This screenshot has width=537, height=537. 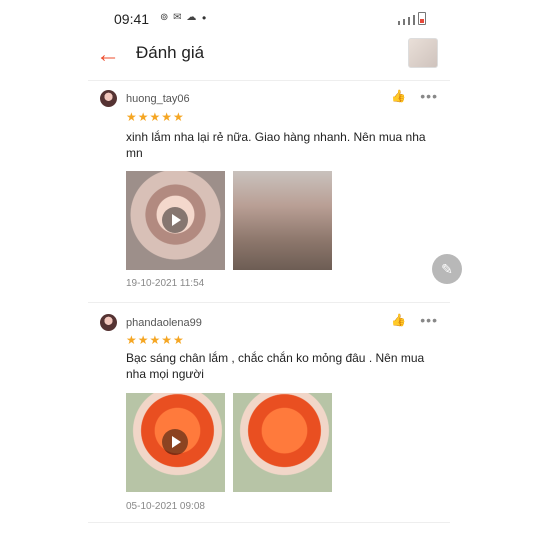 I want to click on status-time: 09:41, so click(x=132, y=19).